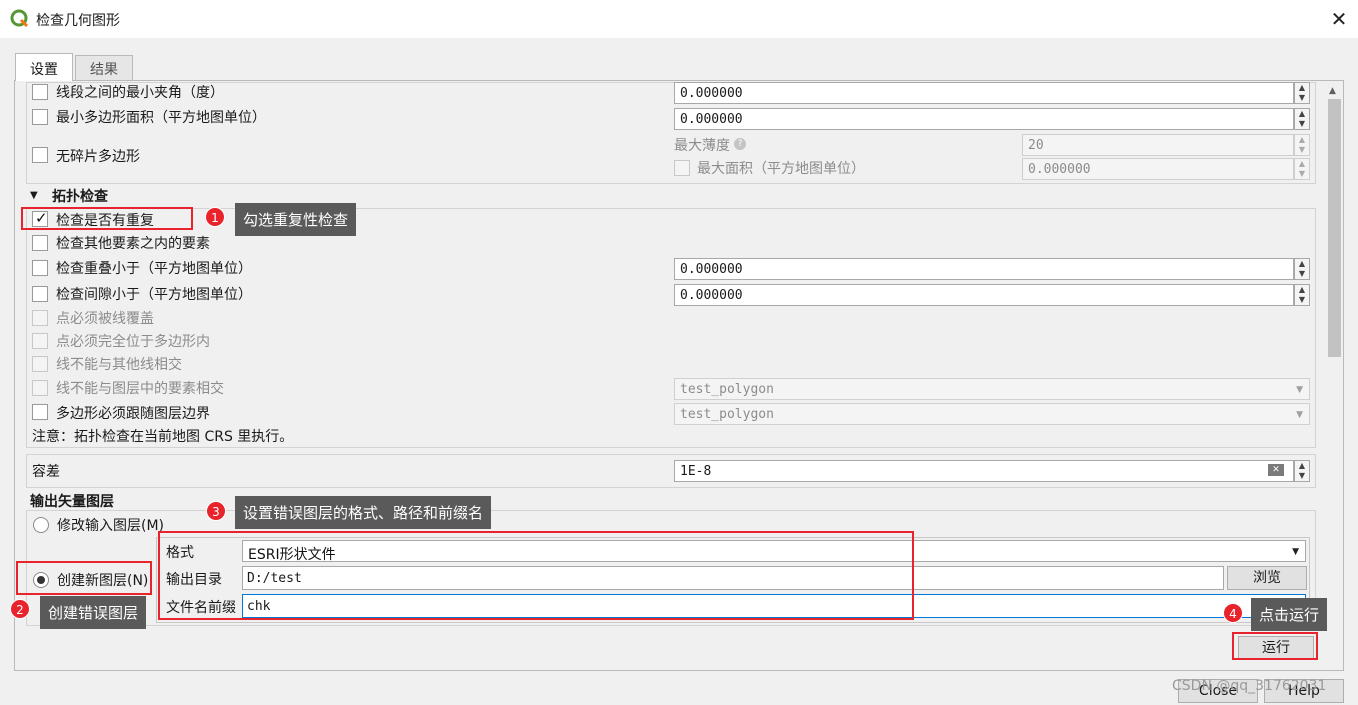  What do you see at coordinates (40, 341) in the screenshot?
I see `point-in-poly-checkbox` at bounding box center [40, 341].